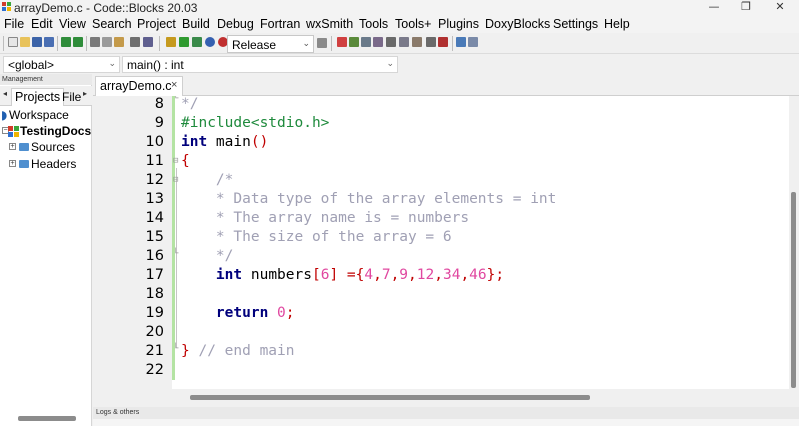  Describe the element at coordinates (47, 418) in the screenshot. I see `management-horizontal-scrollbar` at that location.